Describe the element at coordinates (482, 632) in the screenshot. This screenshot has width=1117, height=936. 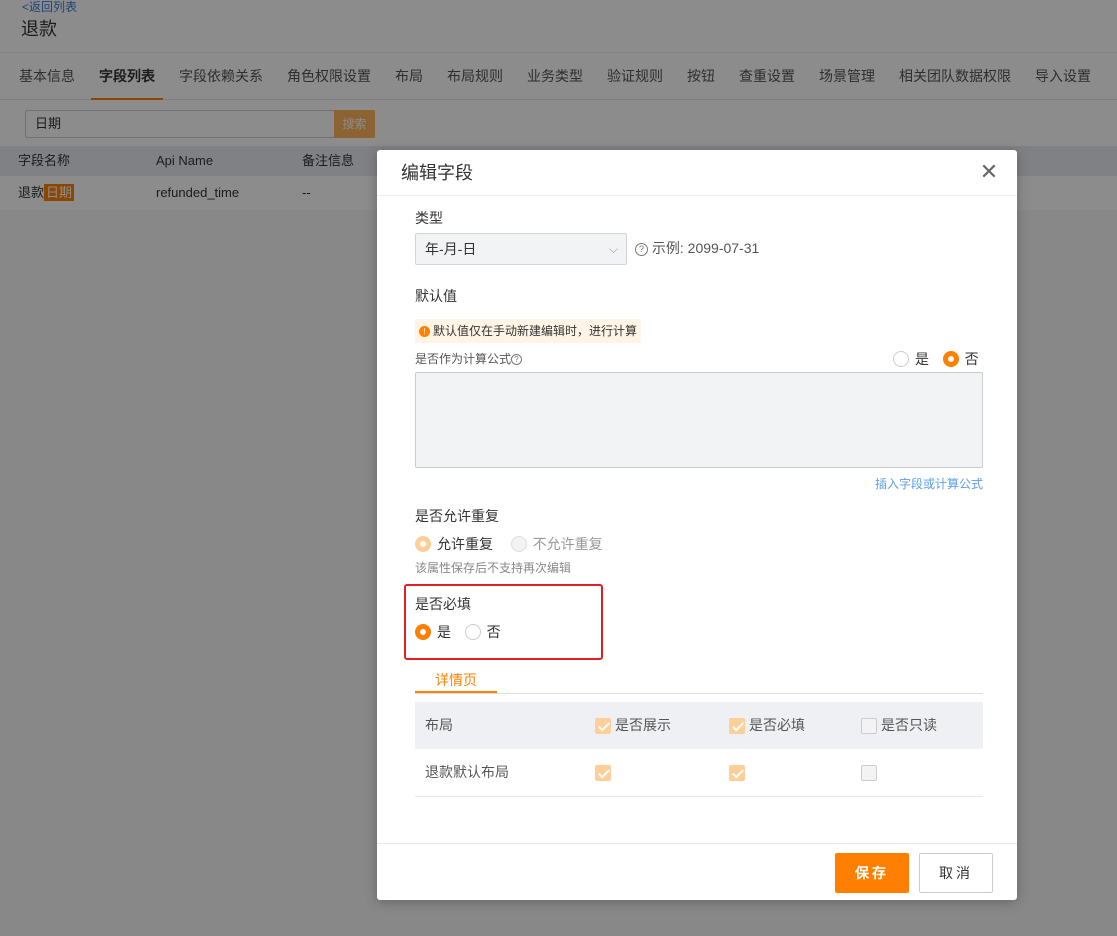
I see `required-no-radio: 否` at that location.